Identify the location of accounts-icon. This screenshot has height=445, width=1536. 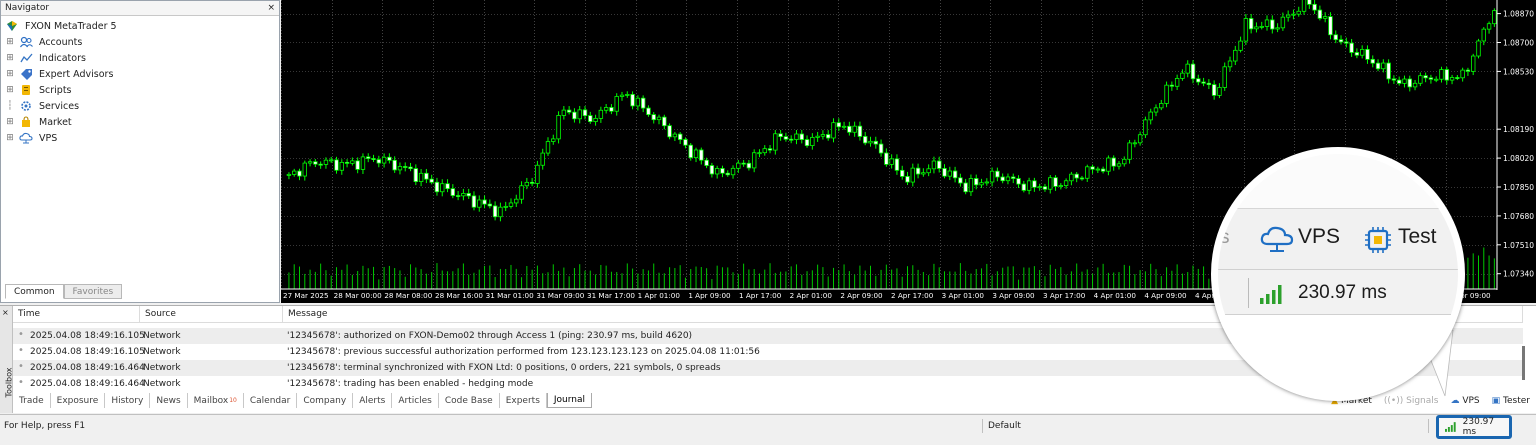
(26, 42).